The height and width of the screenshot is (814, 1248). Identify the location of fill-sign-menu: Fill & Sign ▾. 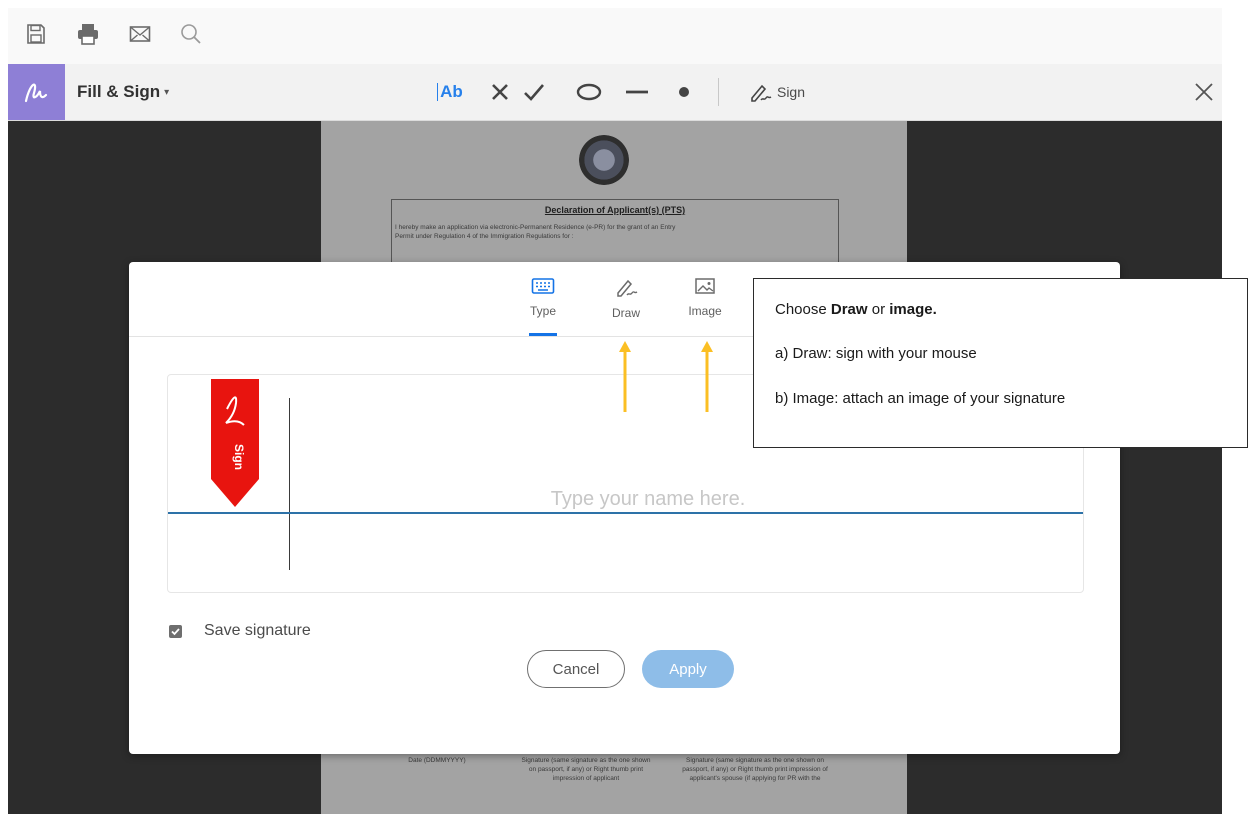
(123, 92).